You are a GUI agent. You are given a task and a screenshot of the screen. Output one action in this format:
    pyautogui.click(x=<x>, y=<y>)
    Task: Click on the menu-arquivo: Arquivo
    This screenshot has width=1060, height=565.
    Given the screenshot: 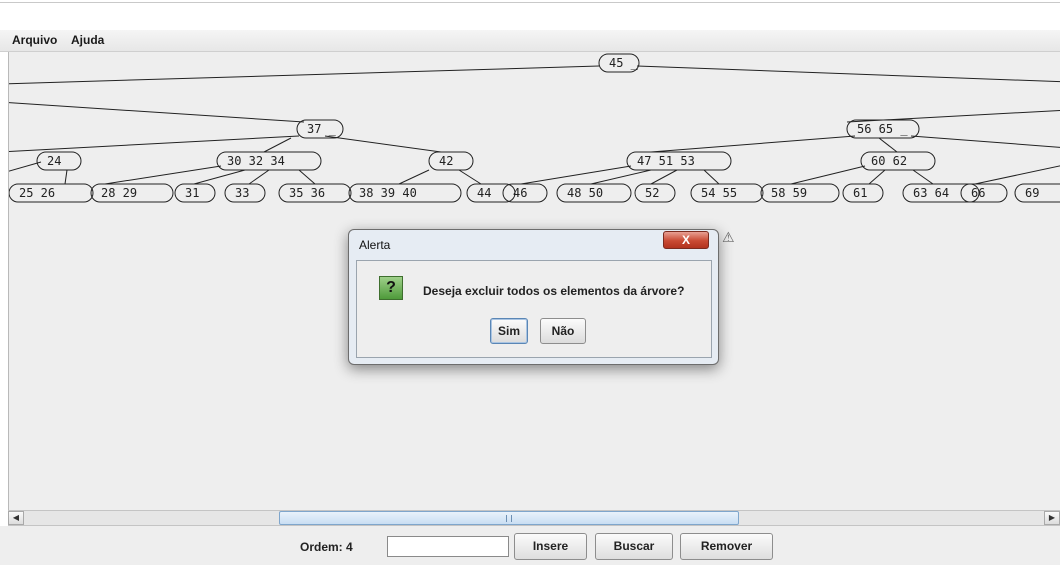 What is the action you would take?
    pyautogui.click(x=34, y=40)
    